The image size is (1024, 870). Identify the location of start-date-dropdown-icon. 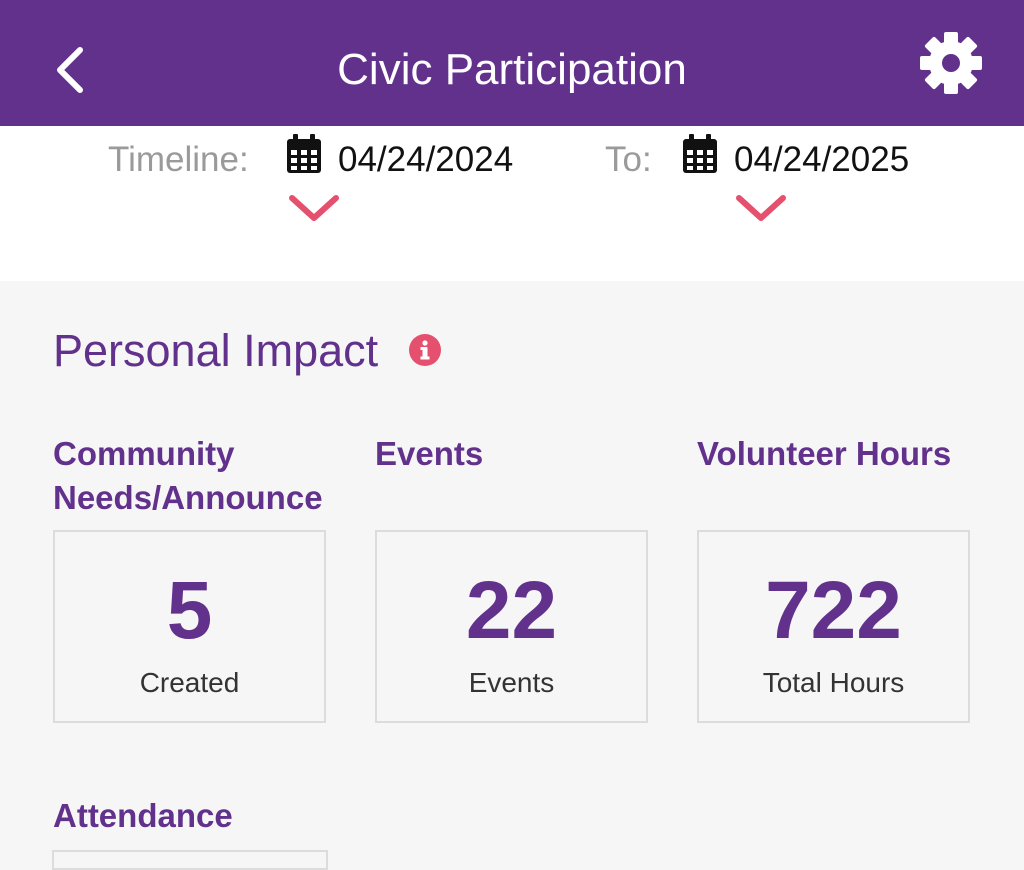
(314, 209).